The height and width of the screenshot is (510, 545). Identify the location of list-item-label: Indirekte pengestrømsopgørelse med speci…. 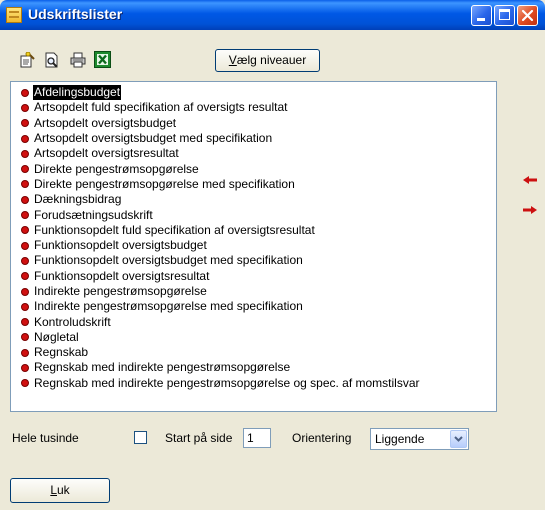
(168, 306).